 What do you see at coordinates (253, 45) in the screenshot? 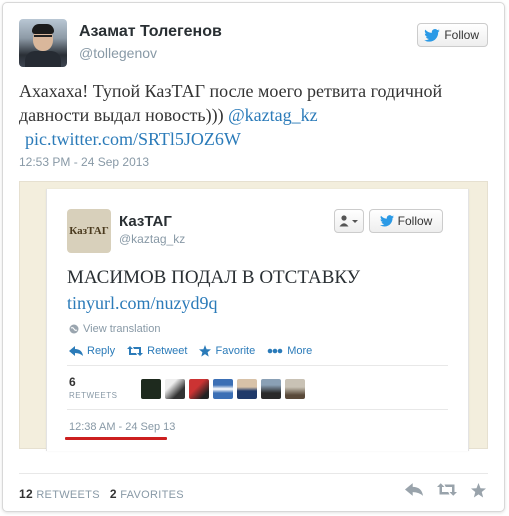
I see `tweet-header: Азамат Толегенов @tollegenov Follow` at bounding box center [253, 45].